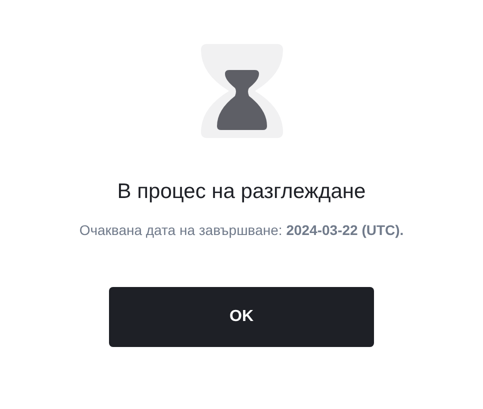 This screenshot has width=483, height=409. Describe the element at coordinates (241, 316) in the screenshot. I see `ok-button: OK` at that location.